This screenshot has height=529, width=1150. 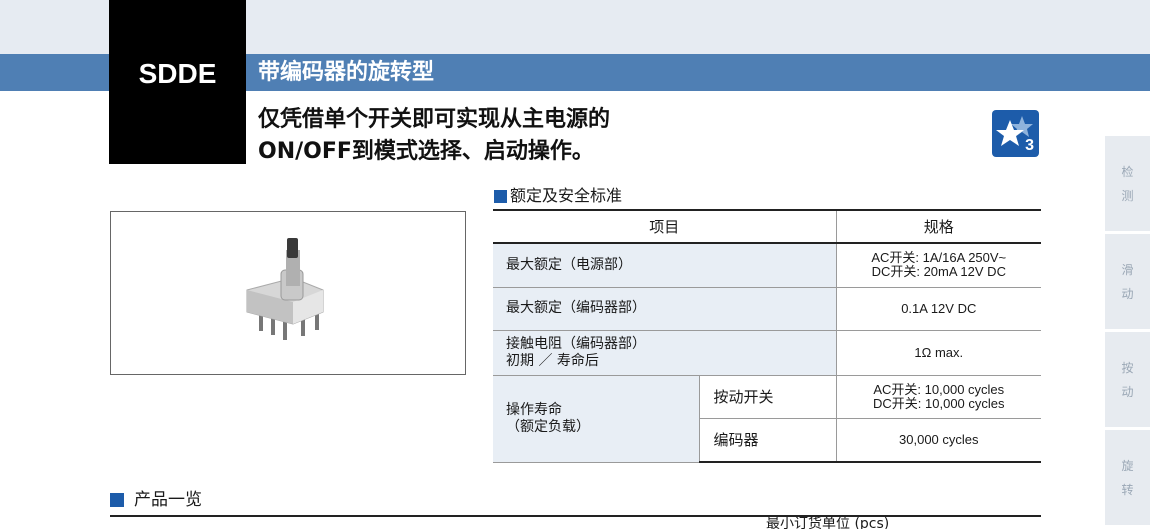 I want to click on row-value: 1Ω max., so click(x=938, y=352).